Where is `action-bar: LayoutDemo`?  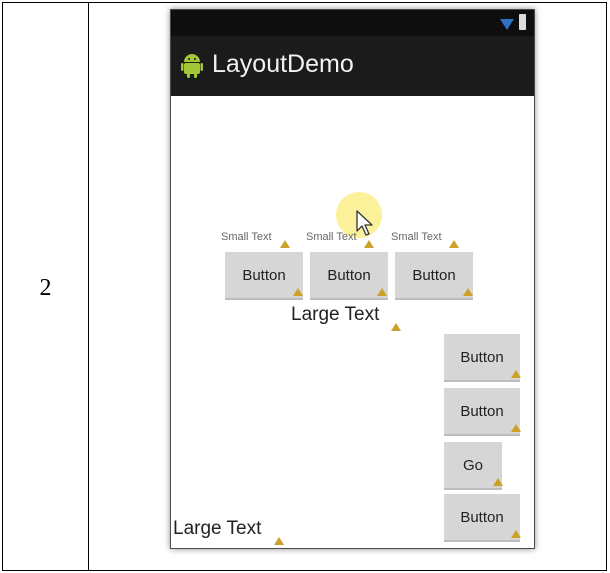
action-bar: LayoutDemo is located at coordinates (352, 66).